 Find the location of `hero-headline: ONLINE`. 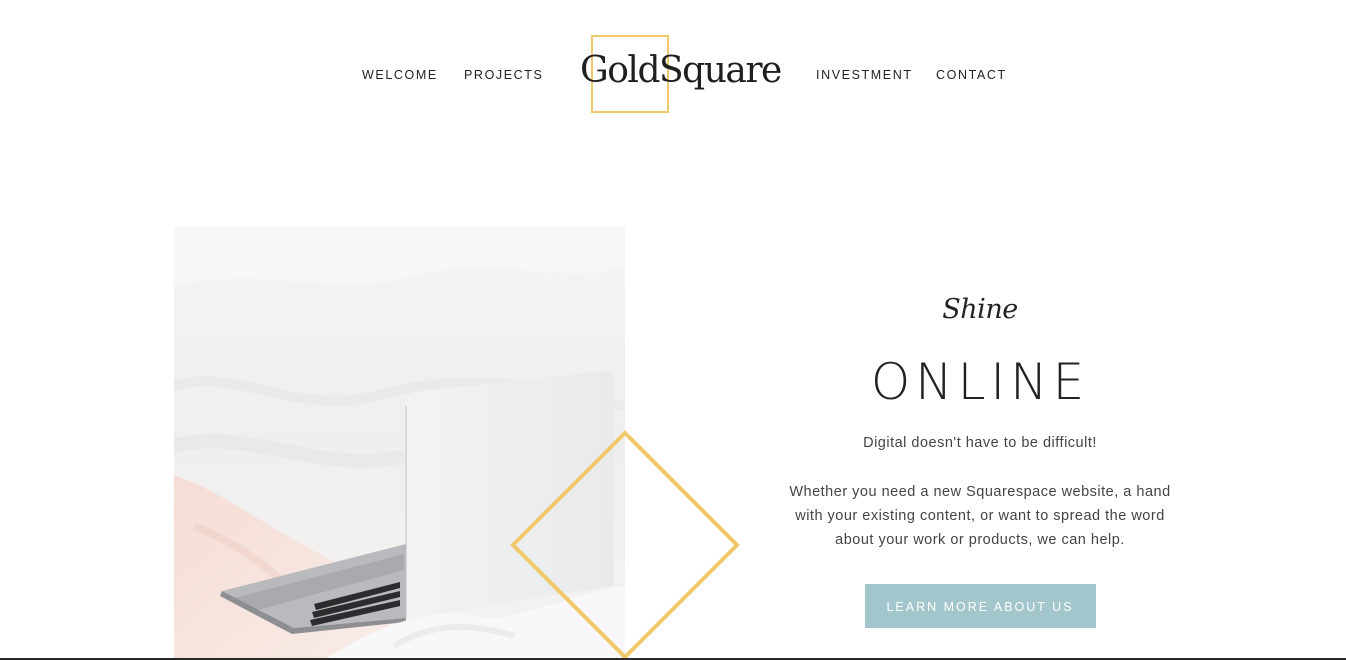

hero-headline: ONLINE is located at coordinates (980, 382).